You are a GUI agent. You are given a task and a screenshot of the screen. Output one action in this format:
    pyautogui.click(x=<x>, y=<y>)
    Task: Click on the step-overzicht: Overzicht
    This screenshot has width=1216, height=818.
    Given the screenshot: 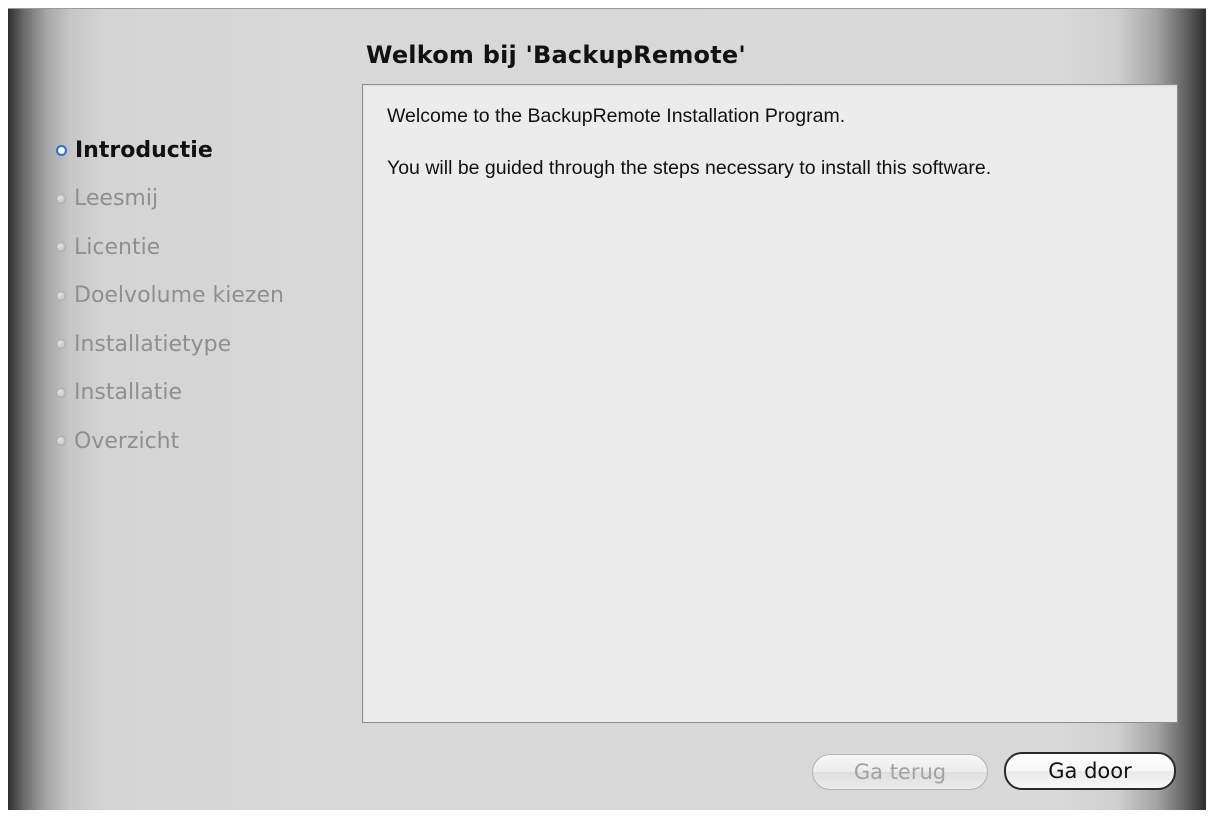 What is the action you would take?
    pyautogui.click(x=170, y=441)
    